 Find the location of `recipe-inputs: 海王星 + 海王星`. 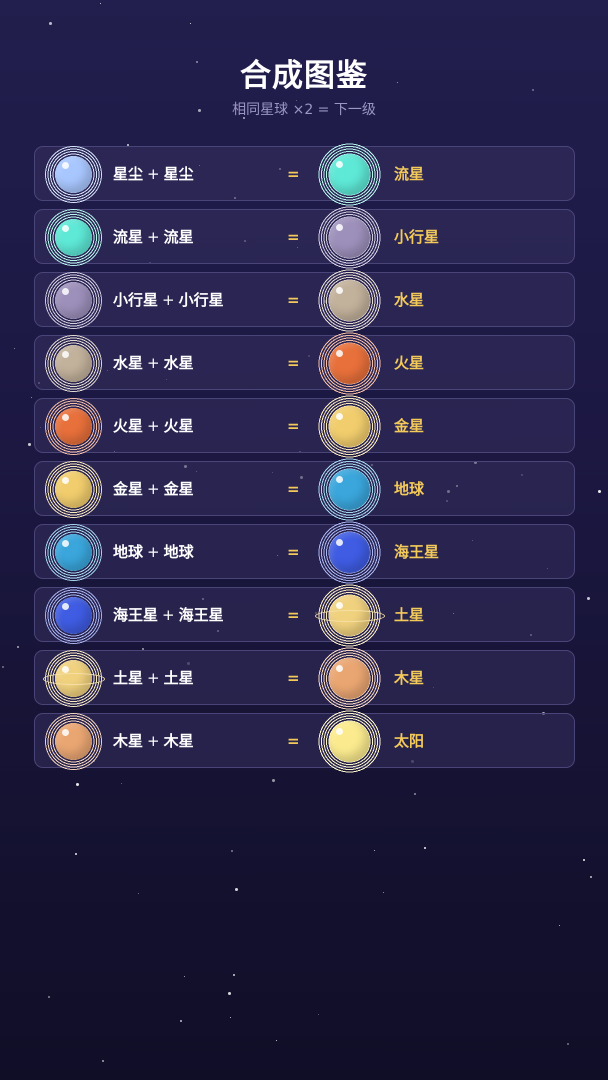

recipe-inputs: 海王星 + 海王星 is located at coordinates (168, 615).